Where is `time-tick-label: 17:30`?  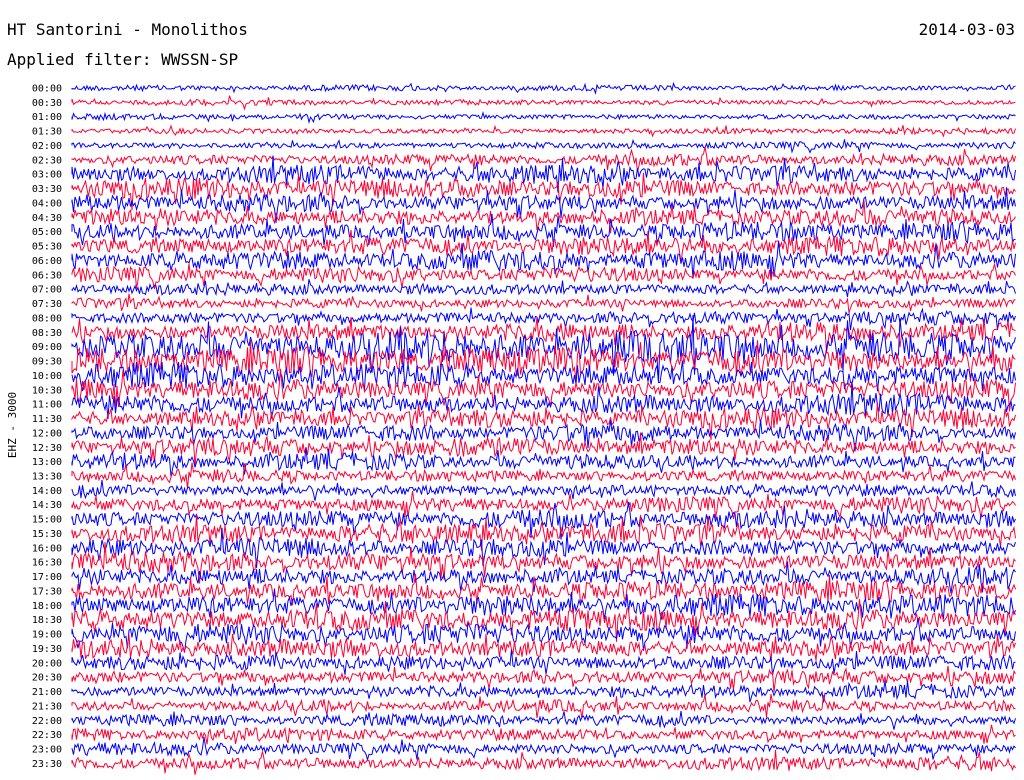
time-tick-label: 17:30 is located at coordinates (47, 592).